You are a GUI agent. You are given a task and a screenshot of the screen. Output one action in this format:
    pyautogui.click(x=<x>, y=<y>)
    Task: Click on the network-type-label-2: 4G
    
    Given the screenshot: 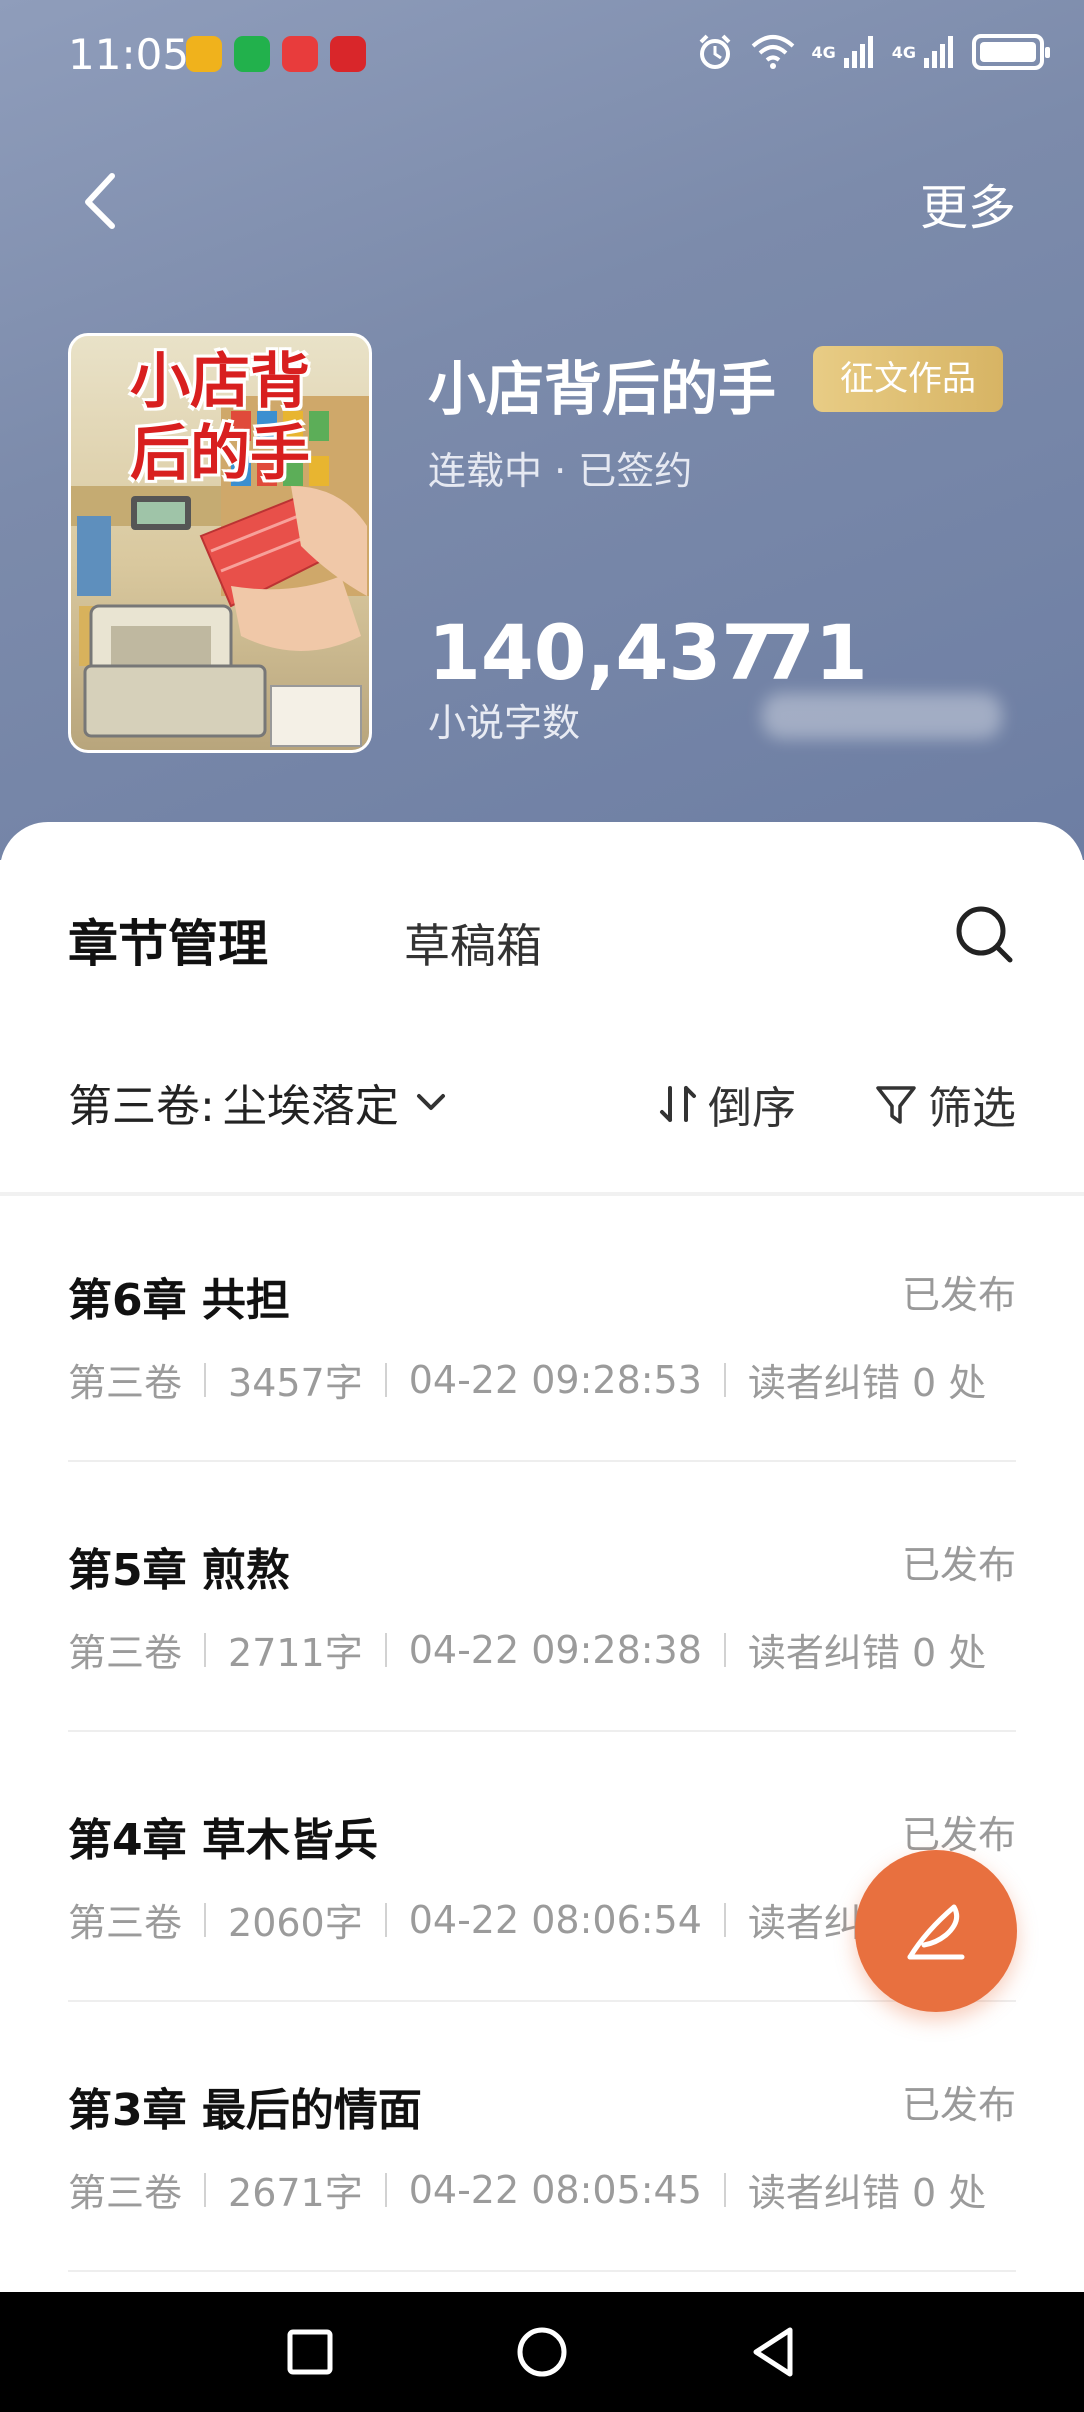 What is the action you would take?
    pyautogui.click(x=903, y=52)
    